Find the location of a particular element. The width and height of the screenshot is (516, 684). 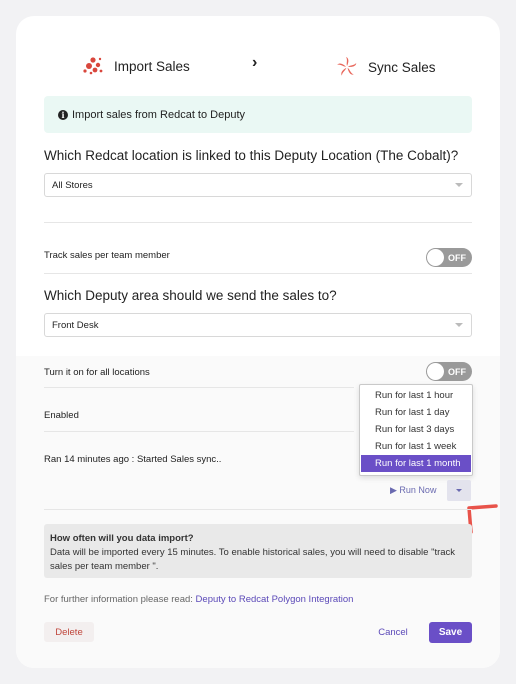

run-option-item: Run for last 1 hour is located at coordinates (416, 395).